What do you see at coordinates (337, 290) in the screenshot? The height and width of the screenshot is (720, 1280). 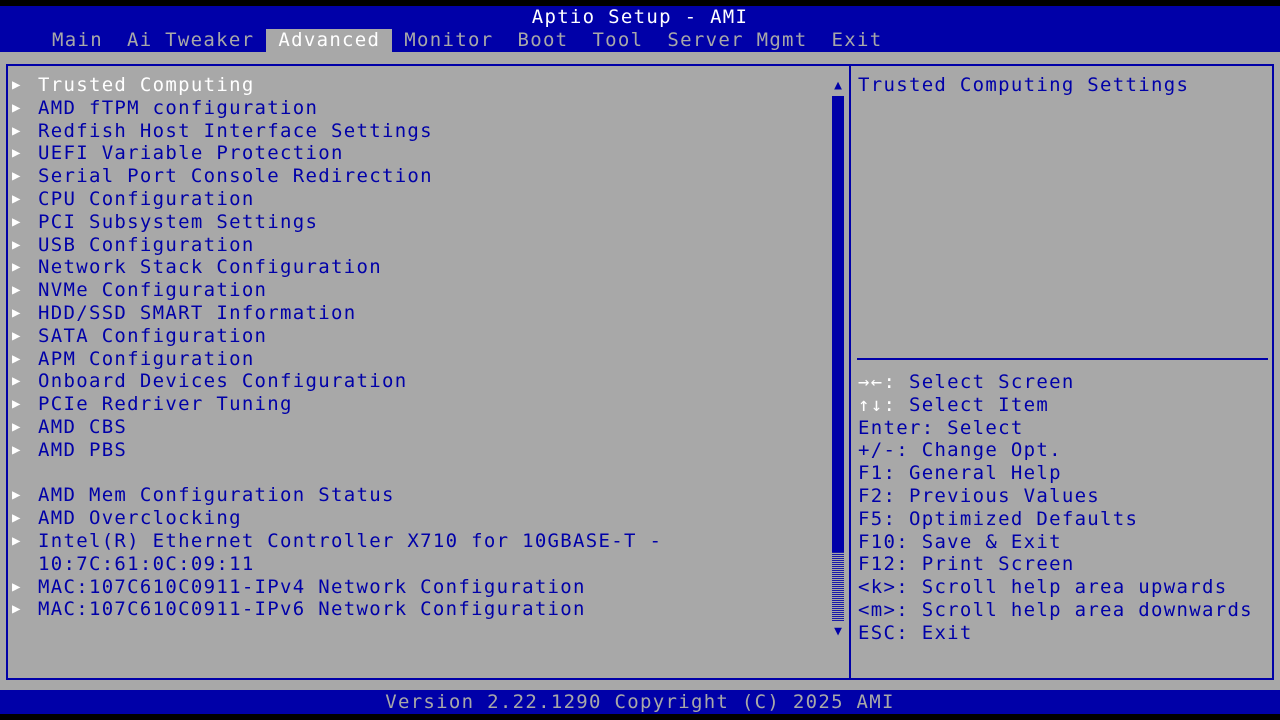 I see `menu-item-nvme-configuration: ▶ NVMe Configuration` at bounding box center [337, 290].